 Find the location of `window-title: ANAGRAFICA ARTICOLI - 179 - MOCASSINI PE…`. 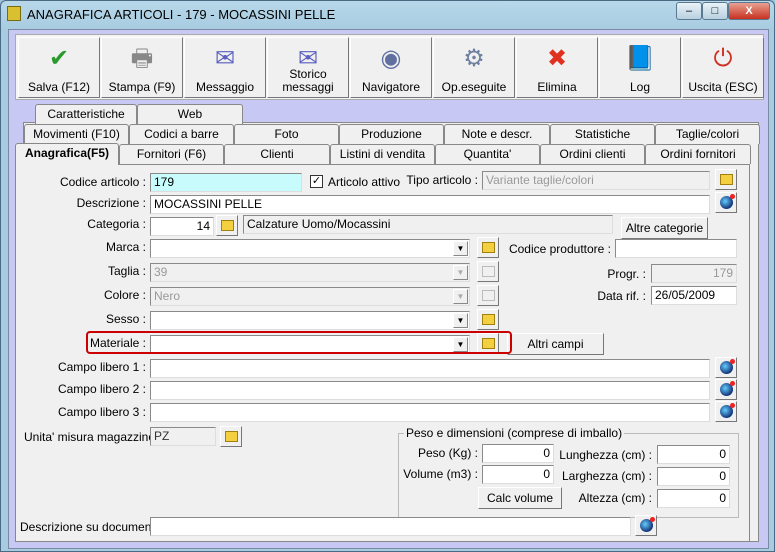

window-title: ANAGRAFICA ARTICOLI - 179 - MOCASSINI PE… is located at coordinates (181, 14).